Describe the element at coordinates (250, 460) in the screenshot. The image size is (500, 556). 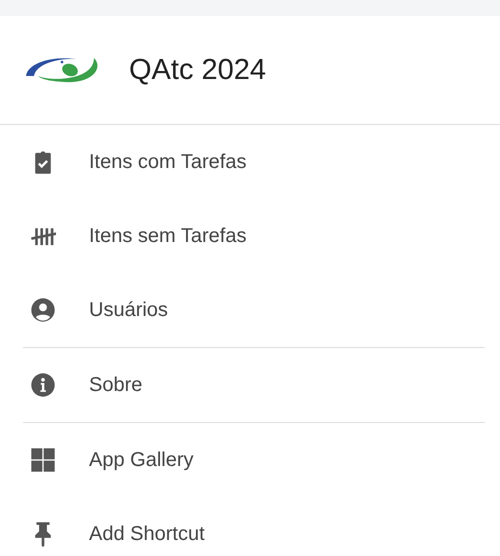
I see `menu-item: App Gallery` at that location.